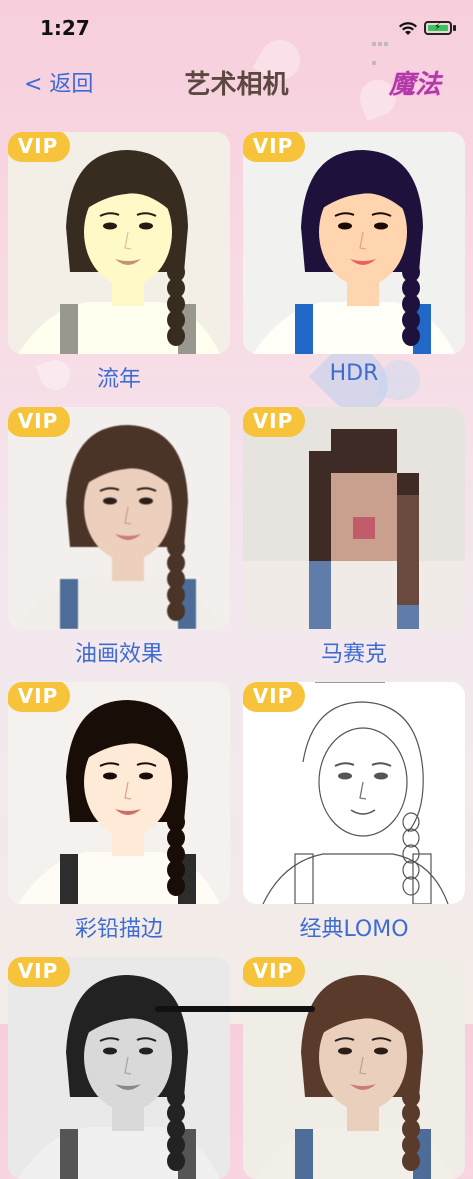  I want to click on filter-label-vintage: 流年, so click(119, 377).